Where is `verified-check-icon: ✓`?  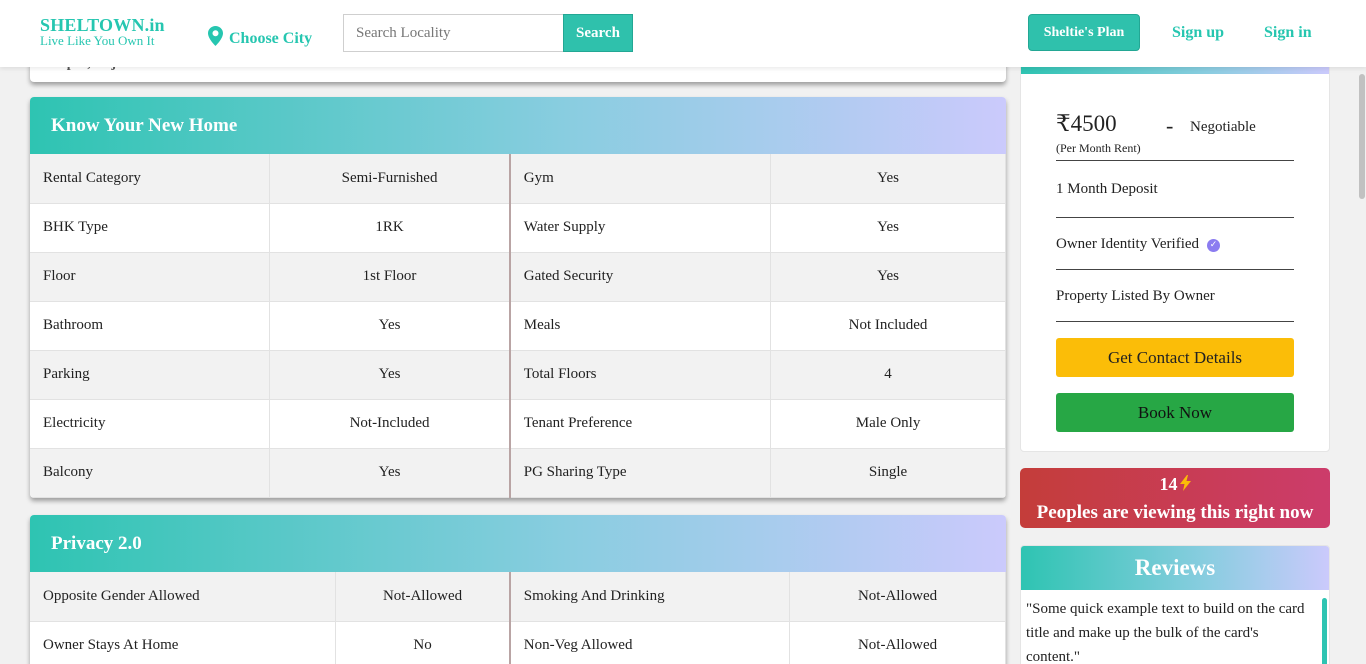
verified-check-icon: ✓ is located at coordinates (1214, 245).